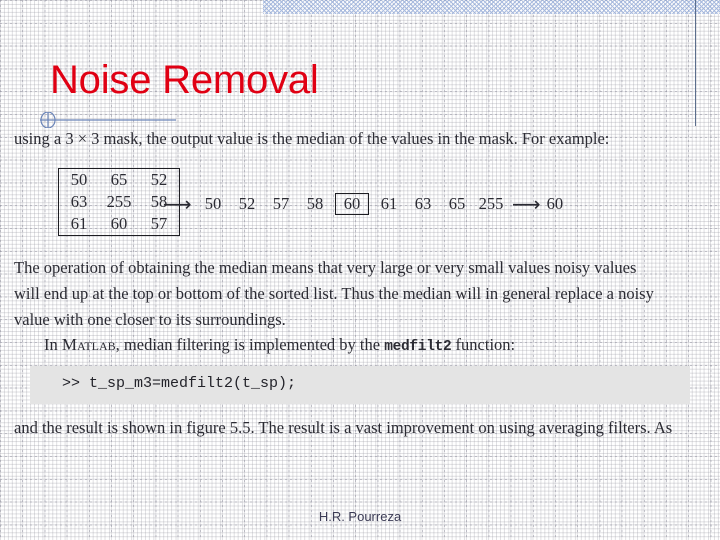 Image resolution: width=720 pixels, height=540 pixels. I want to click on right-vertical-rule, so click(695, 63).